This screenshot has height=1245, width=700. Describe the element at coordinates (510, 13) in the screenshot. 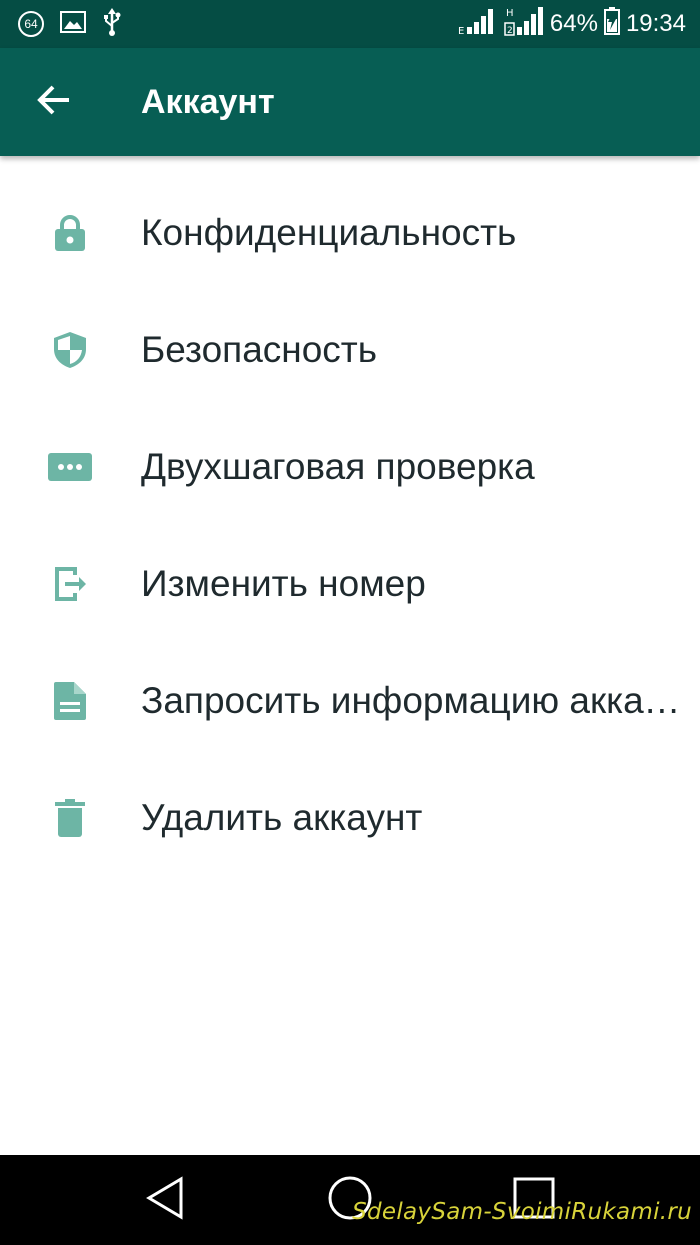

I see `svg-text: H` at that location.